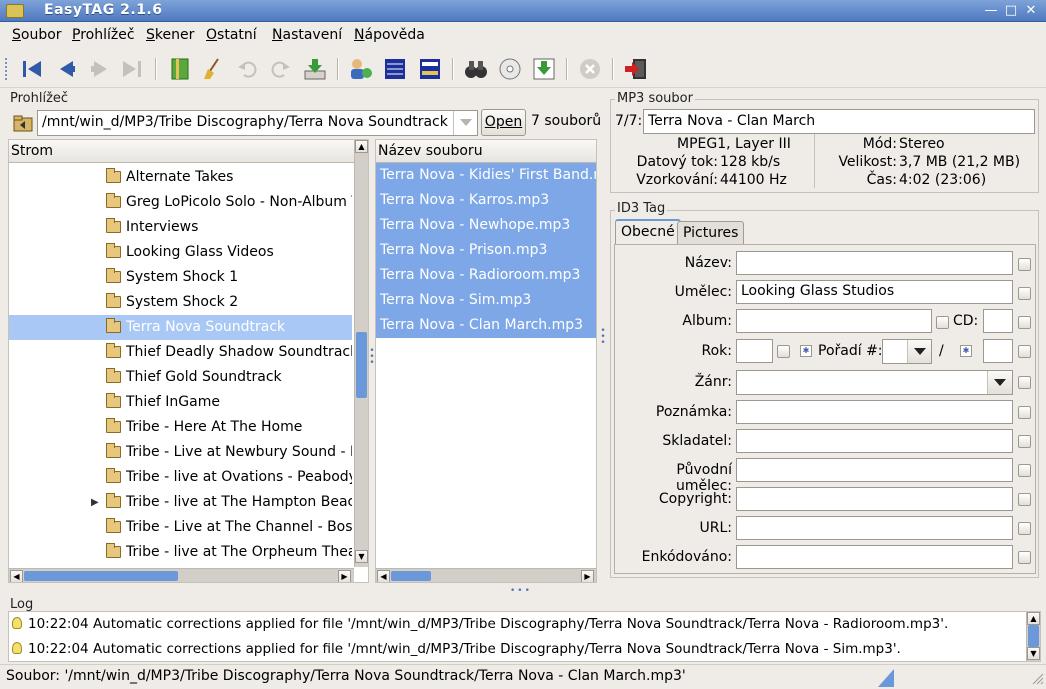  Describe the element at coordinates (180, 302) in the screenshot. I see `tree-item: System Shock 2` at that location.